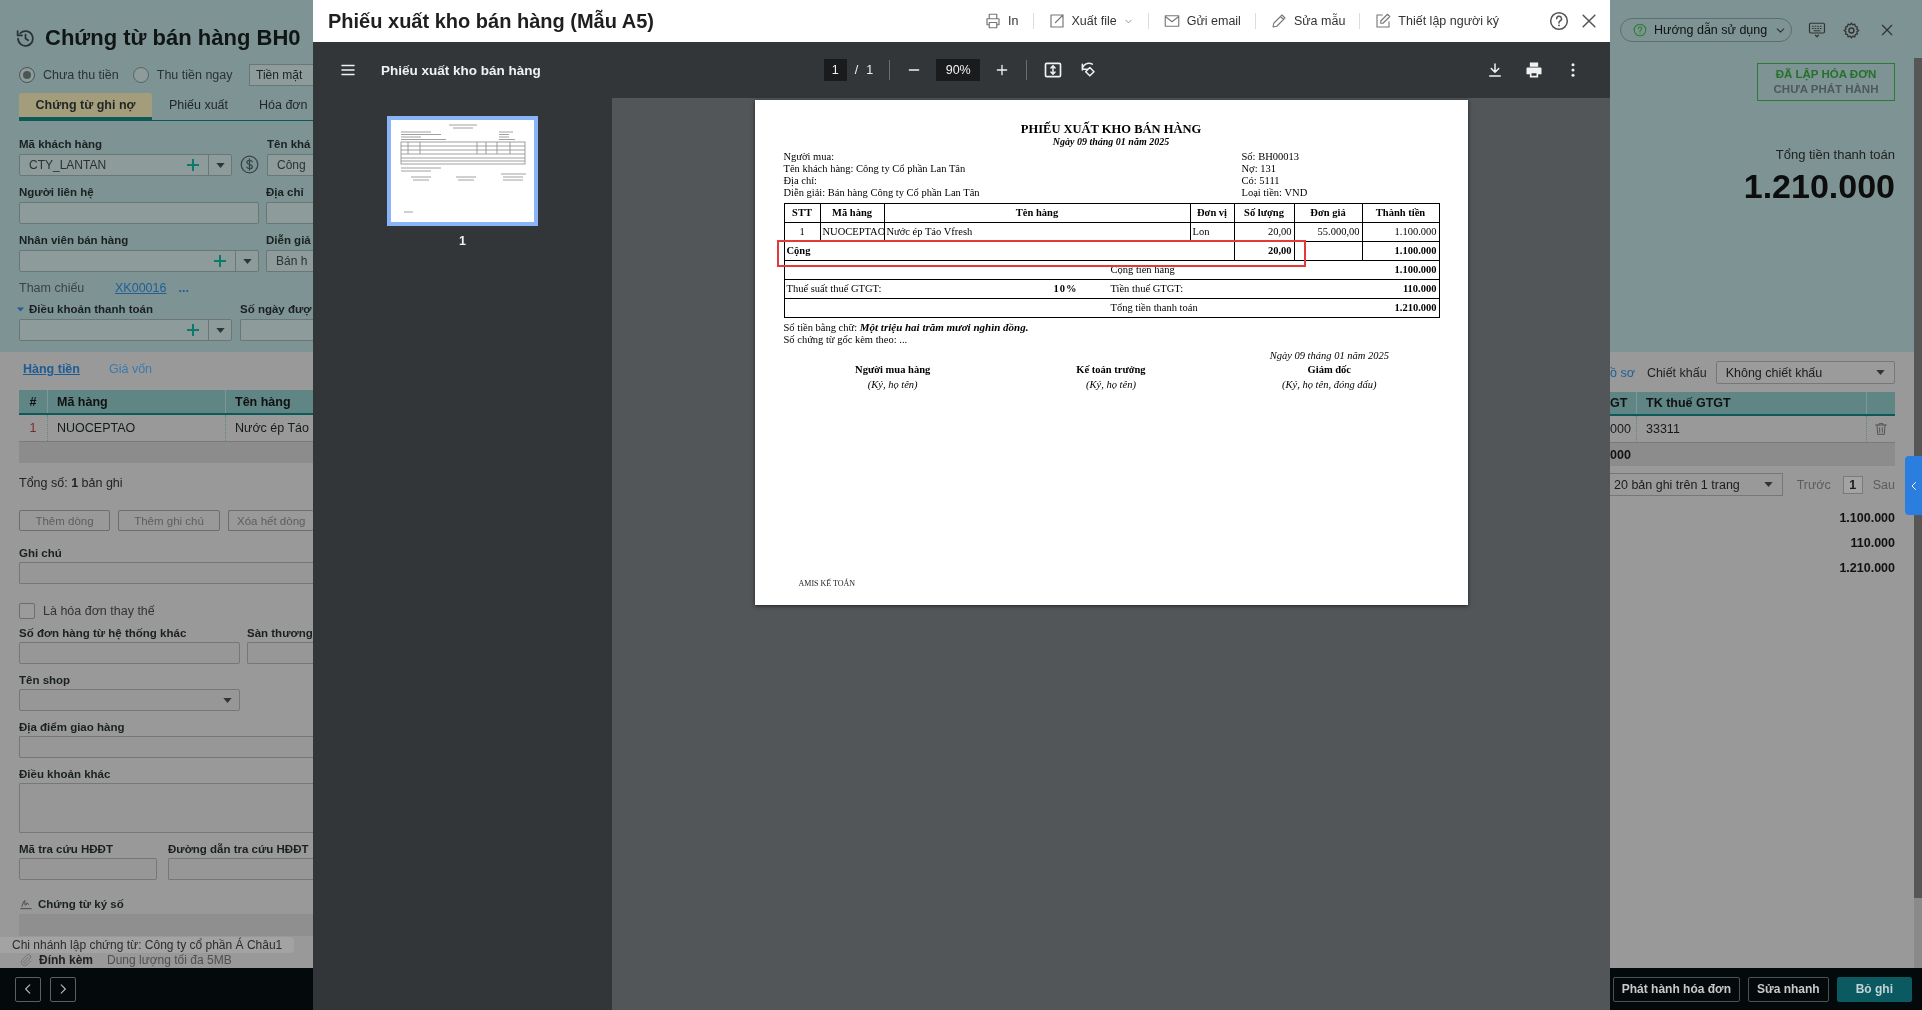 This screenshot has width=1922, height=1010. Describe the element at coordinates (1171, 21) in the screenshot. I see `envelope-icon` at that location.